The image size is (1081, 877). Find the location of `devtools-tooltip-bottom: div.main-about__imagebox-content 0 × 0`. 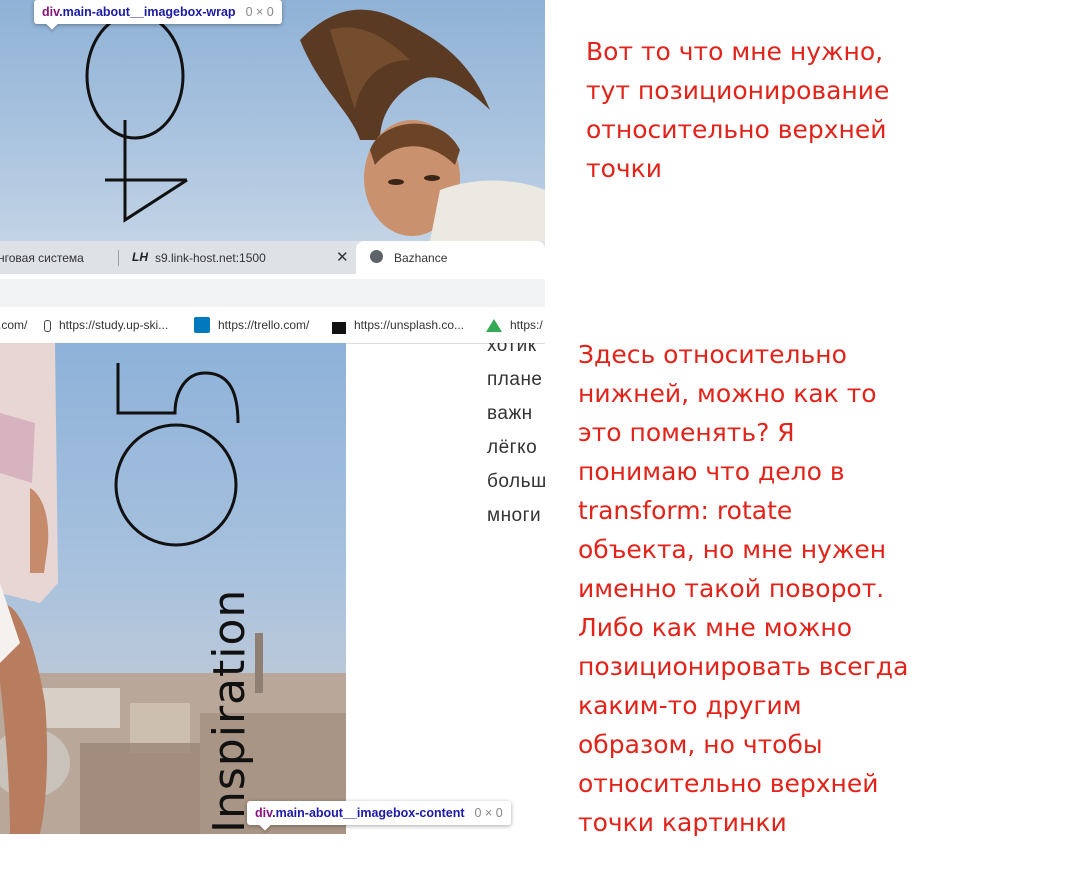

devtools-tooltip-bottom: div.main-about__imagebox-content 0 × 0 is located at coordinates (379, 813).